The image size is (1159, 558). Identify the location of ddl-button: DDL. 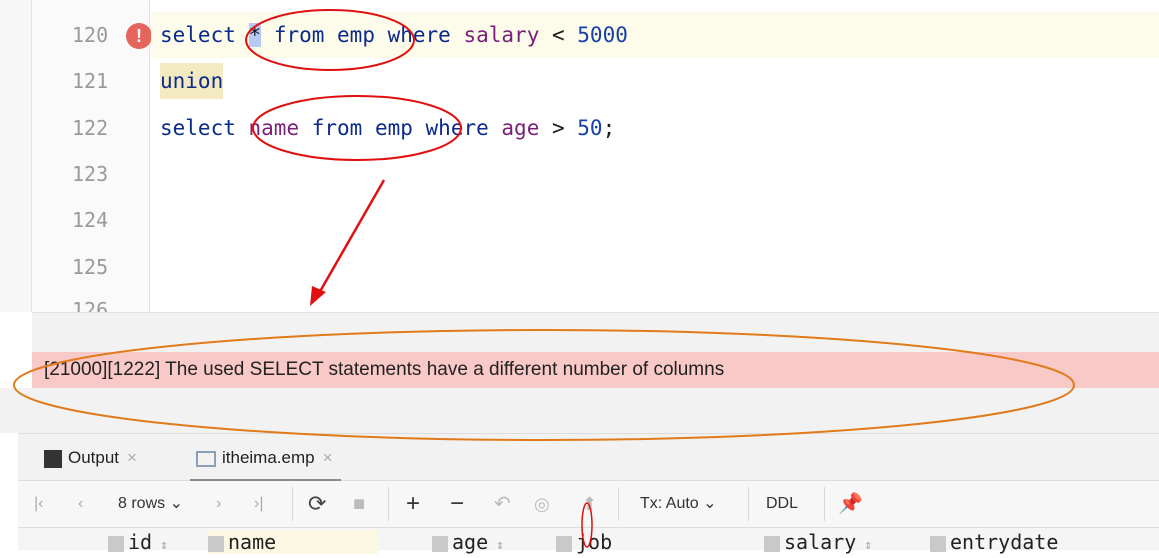
(782, 504).